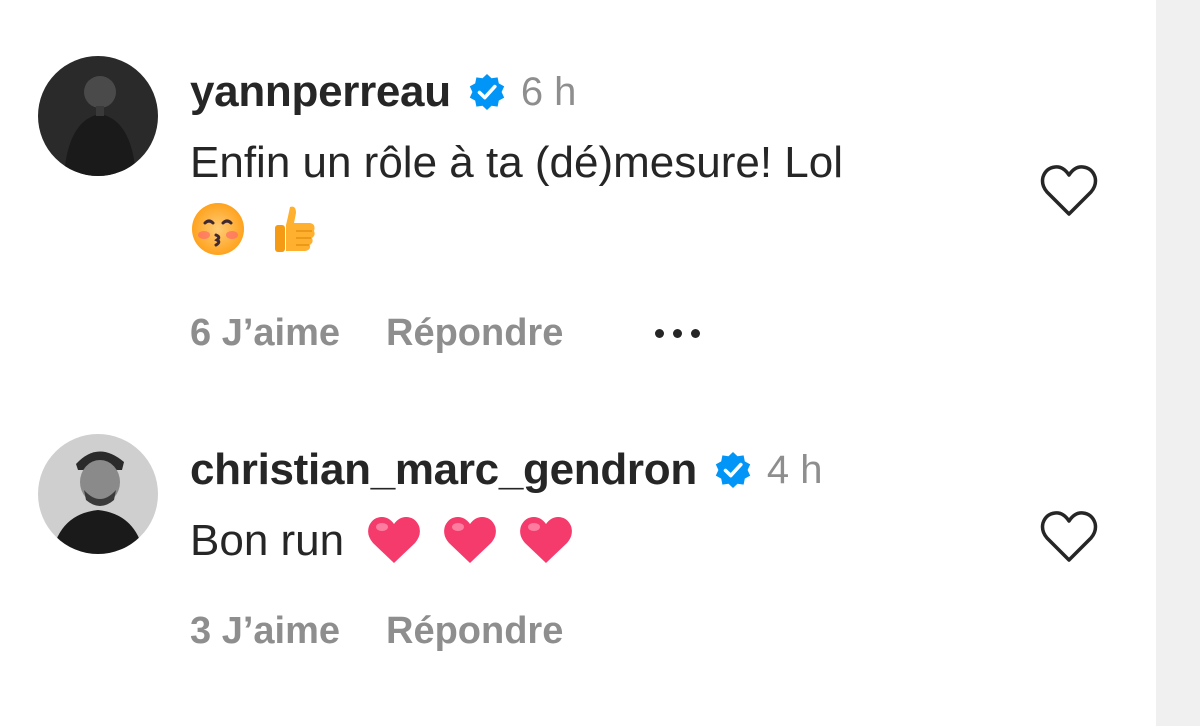 The height and width of the screenshot is (726, 1200). I want to click on comment-actions: 6 J’aime Répondre, so click(600, 333).